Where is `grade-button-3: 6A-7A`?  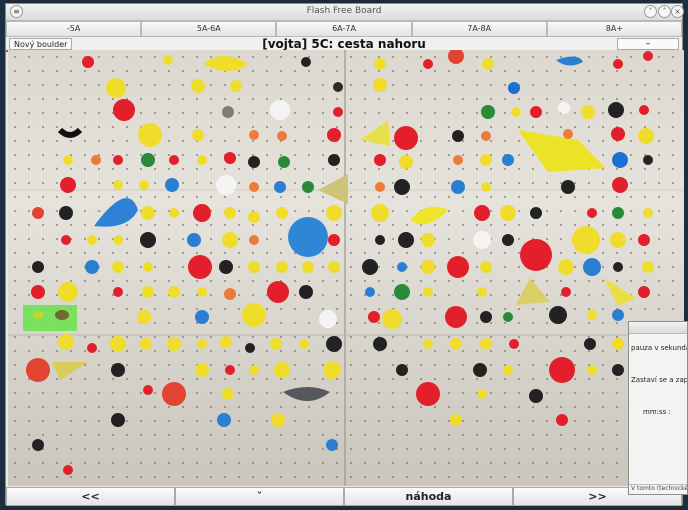
grade-button-3: 6A-7A is located at coordinates (344, 29).